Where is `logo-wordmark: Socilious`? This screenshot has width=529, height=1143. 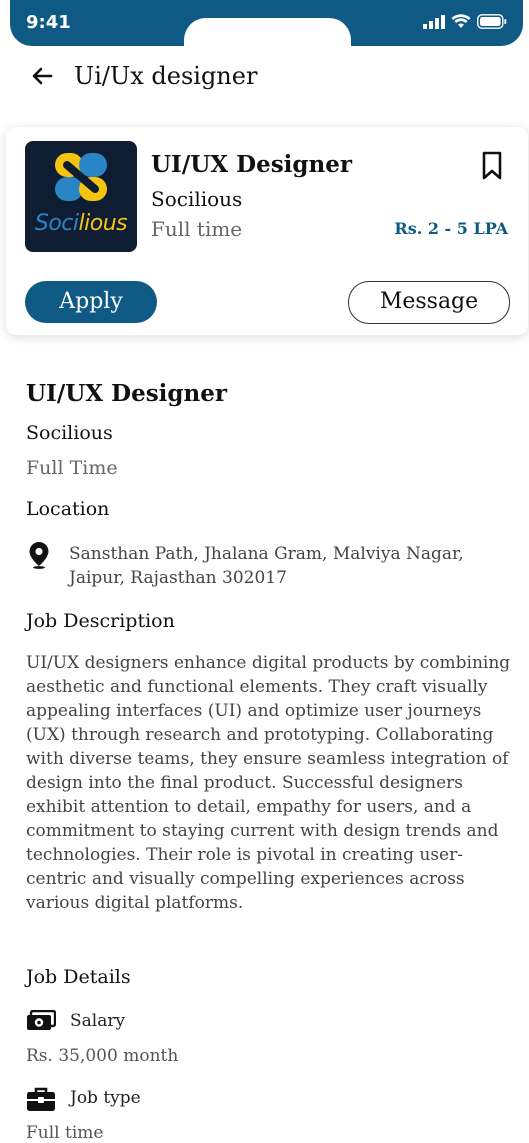
logo-wordmark: Socilious is located at coordinates (81, 223).